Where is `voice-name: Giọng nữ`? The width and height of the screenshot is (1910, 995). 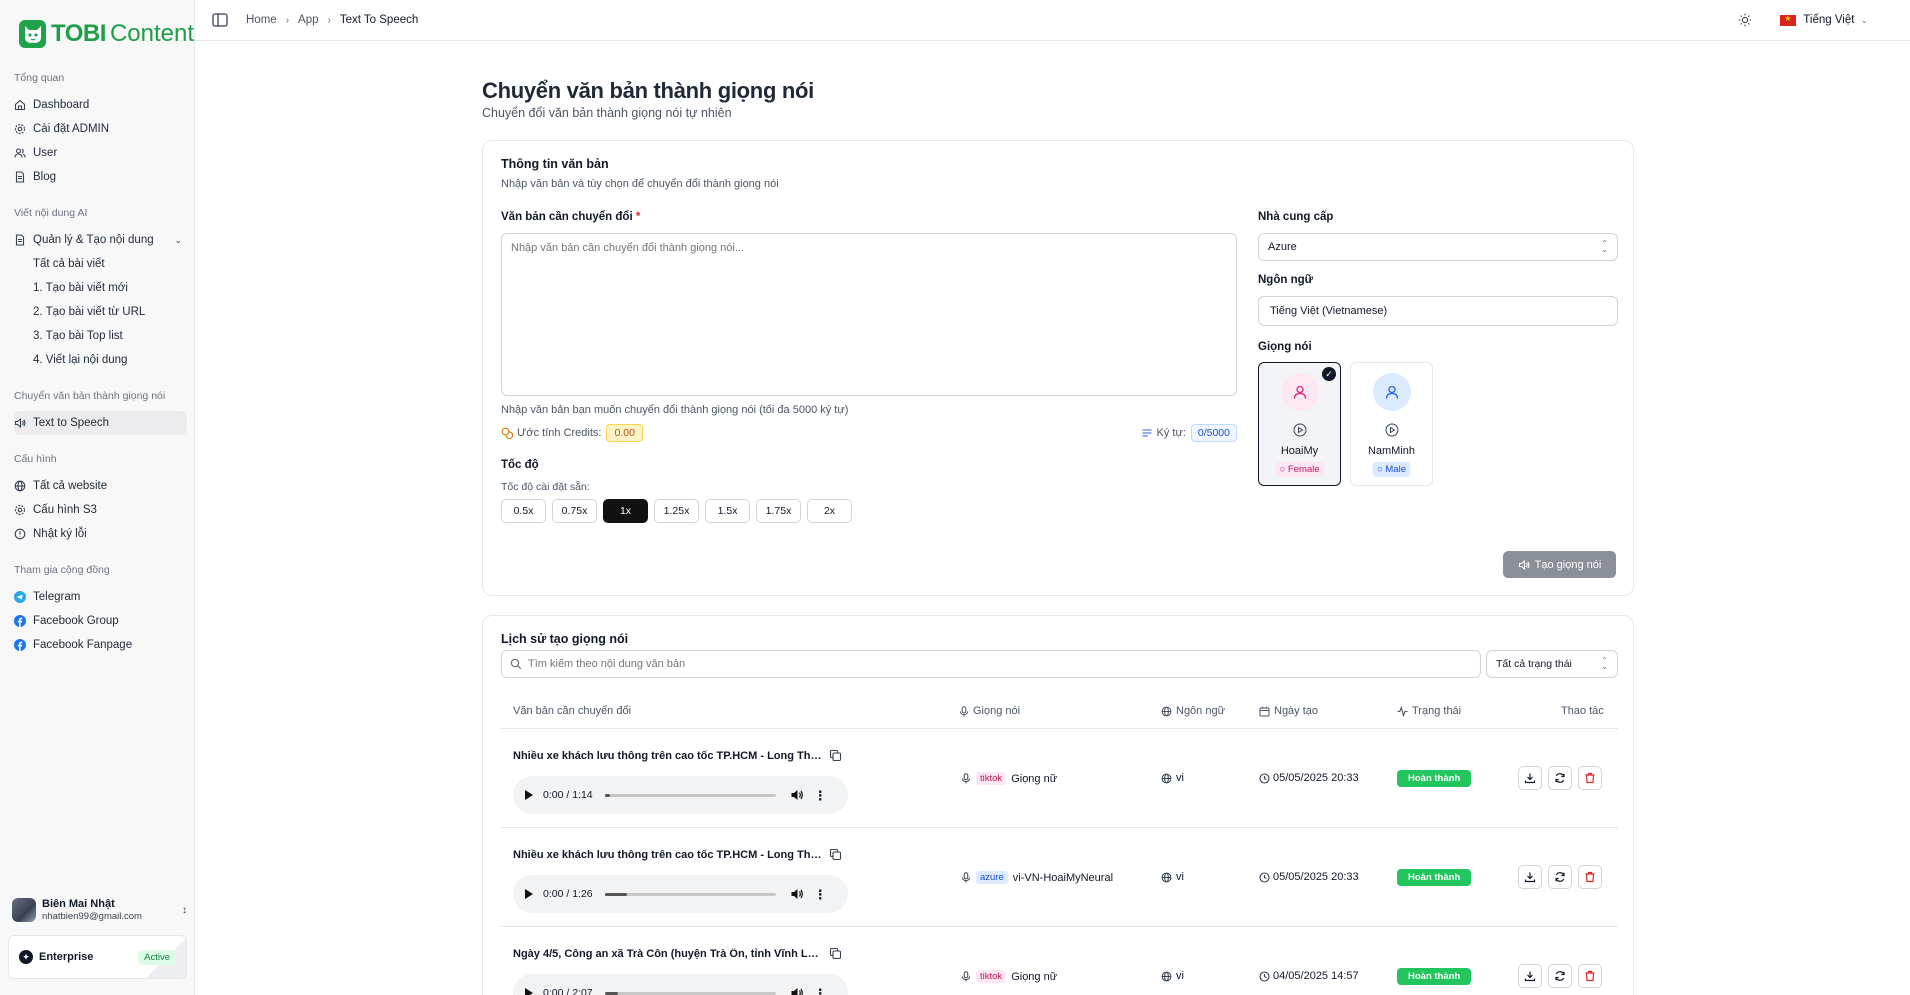
voice-name: Giọng nữ is located at coordinates (1034, 778).